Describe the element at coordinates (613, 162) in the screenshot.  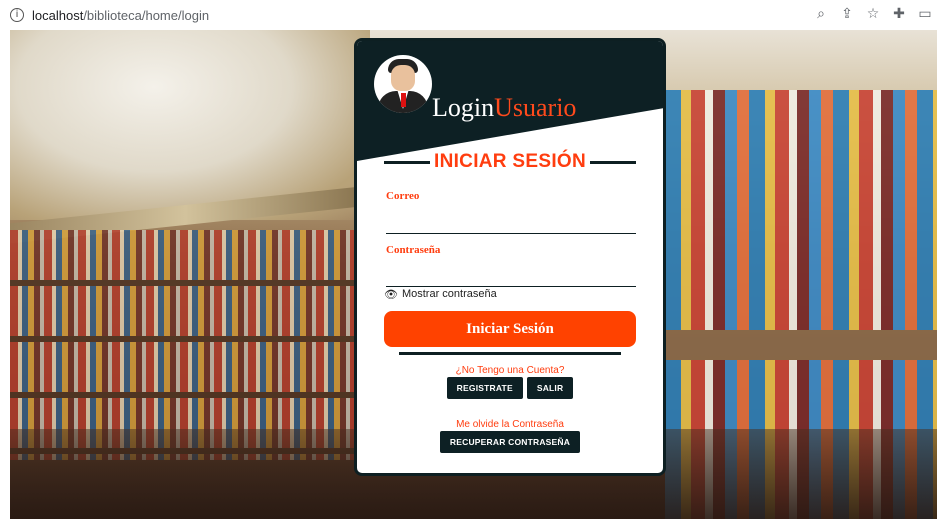
I see `heading-line-right` at that location.